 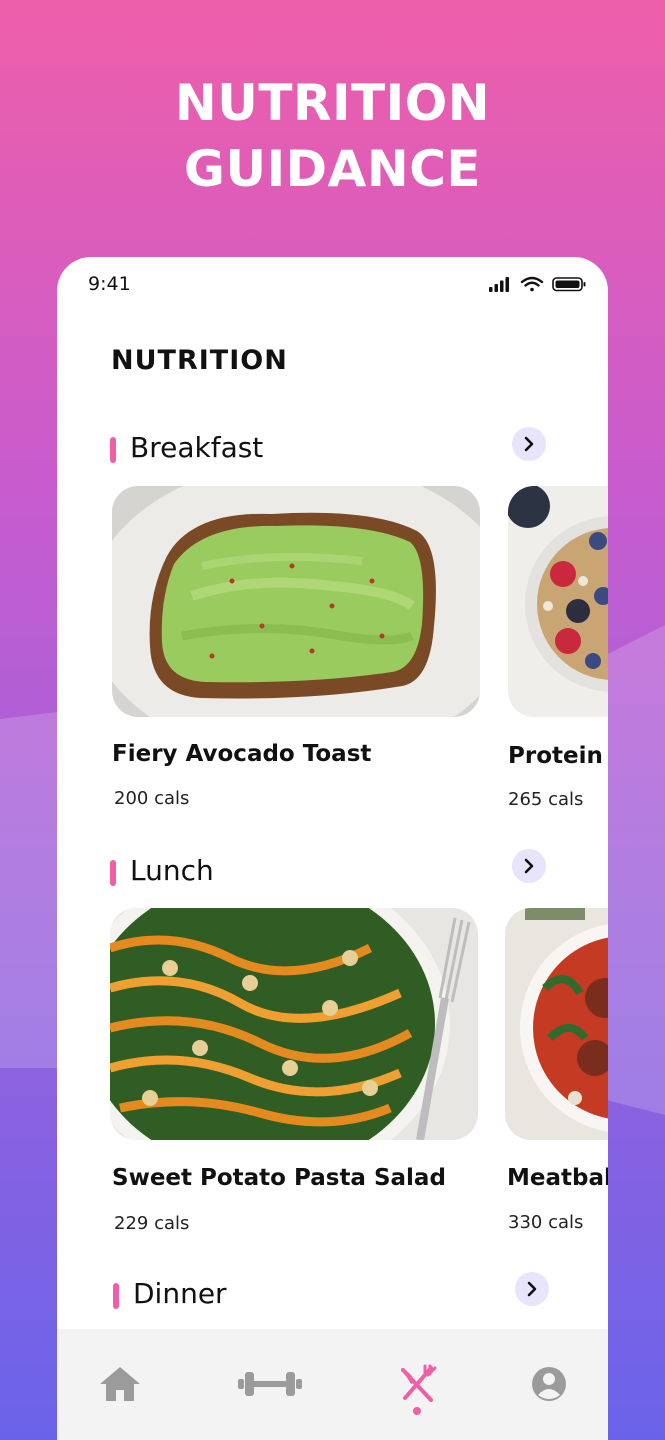 I want to click on food-card-meatball, so click(x=556, y=1024).